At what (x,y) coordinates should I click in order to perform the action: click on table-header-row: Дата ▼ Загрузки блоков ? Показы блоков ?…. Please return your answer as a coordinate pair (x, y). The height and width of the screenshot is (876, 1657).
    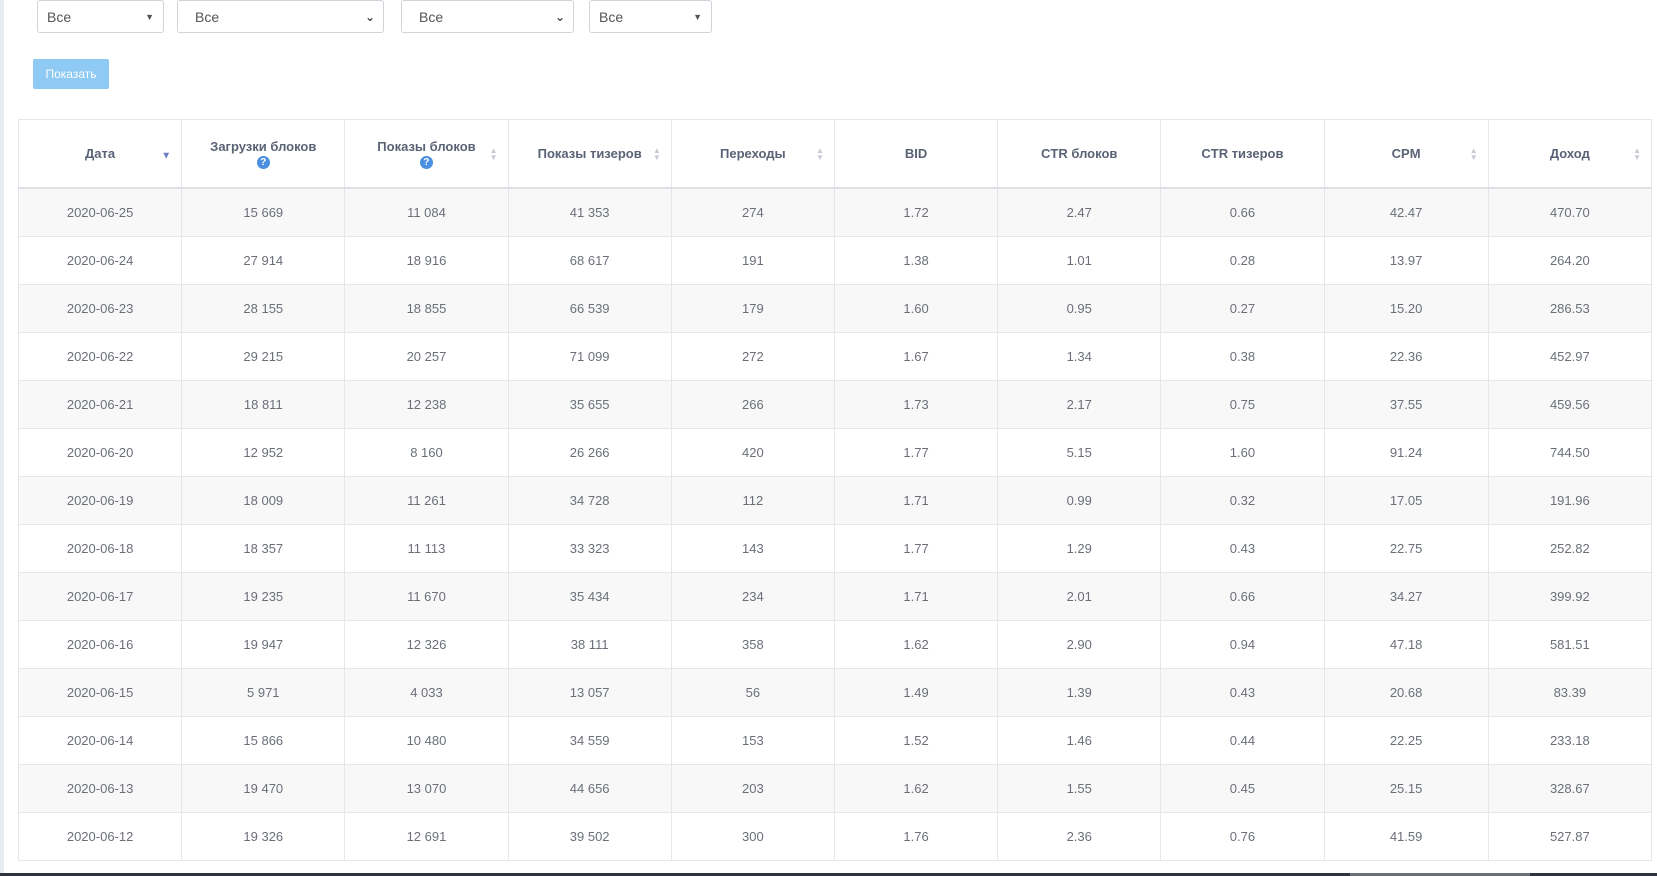
    Looking at the image, I should click on (835, 154).